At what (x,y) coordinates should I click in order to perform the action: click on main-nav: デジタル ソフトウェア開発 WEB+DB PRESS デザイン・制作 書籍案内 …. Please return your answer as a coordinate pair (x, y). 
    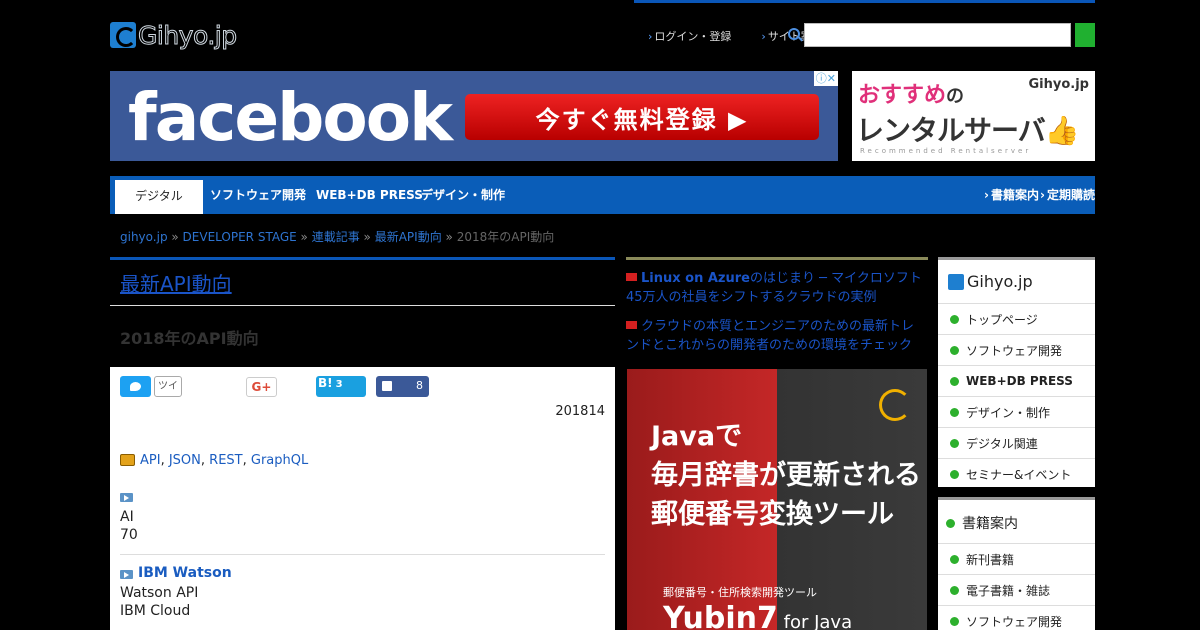
    Looking at the image, I should click on (602, 195).